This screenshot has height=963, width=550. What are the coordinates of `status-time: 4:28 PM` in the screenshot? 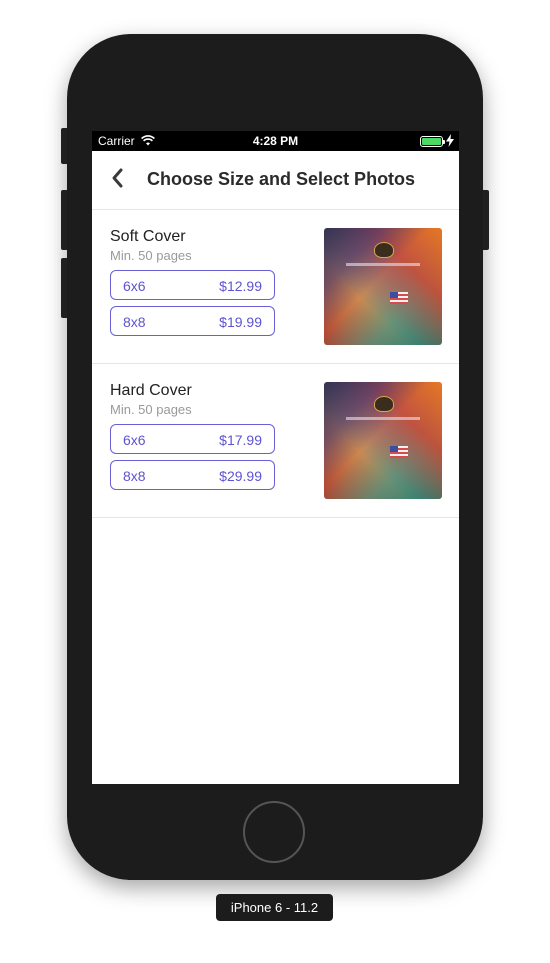 It's located at (275, 141).